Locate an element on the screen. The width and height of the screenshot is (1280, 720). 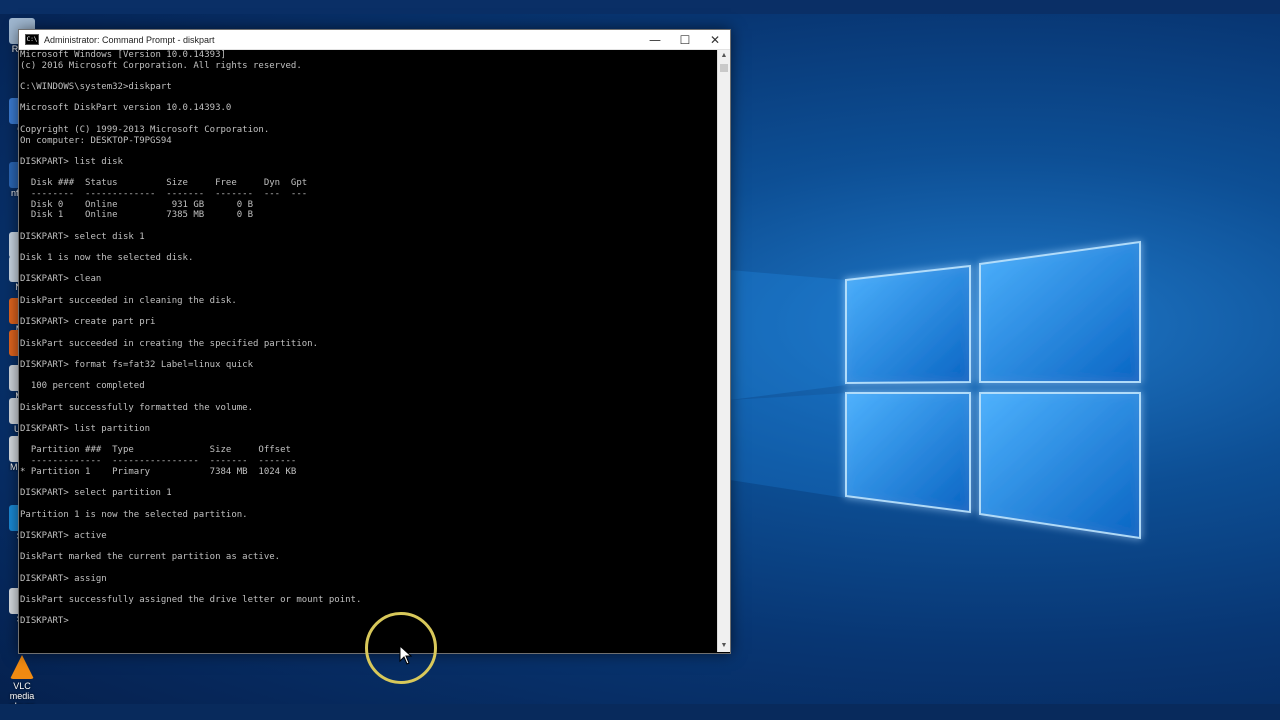
console-line: DiskPart succeeded in cleaning the disk. is located at coordinates (128, 300).